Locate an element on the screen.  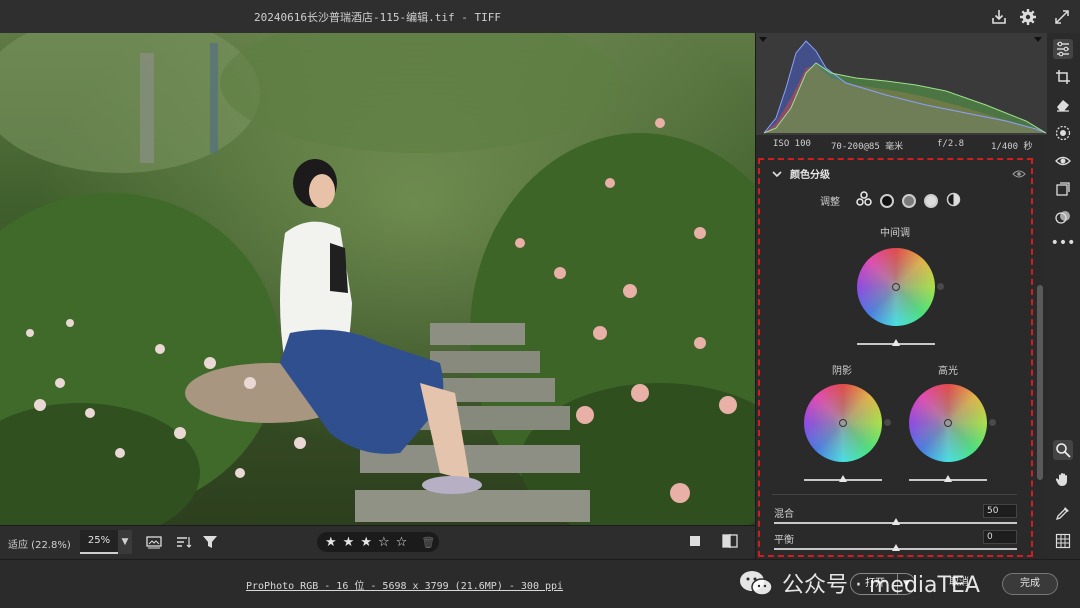
exif-readout: ISO 100 70-200@85 毫米 f/2.8 1/400 秒 is located at coordinates (902, 146).